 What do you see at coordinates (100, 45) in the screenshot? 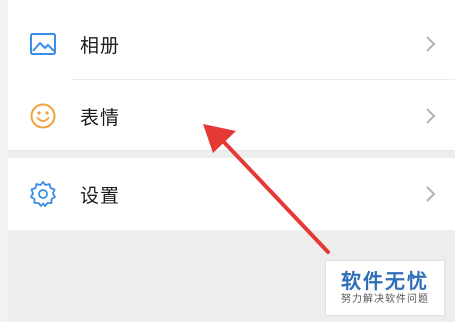
I see `menu-item-label: 相册` at bounding box center [100, 45].